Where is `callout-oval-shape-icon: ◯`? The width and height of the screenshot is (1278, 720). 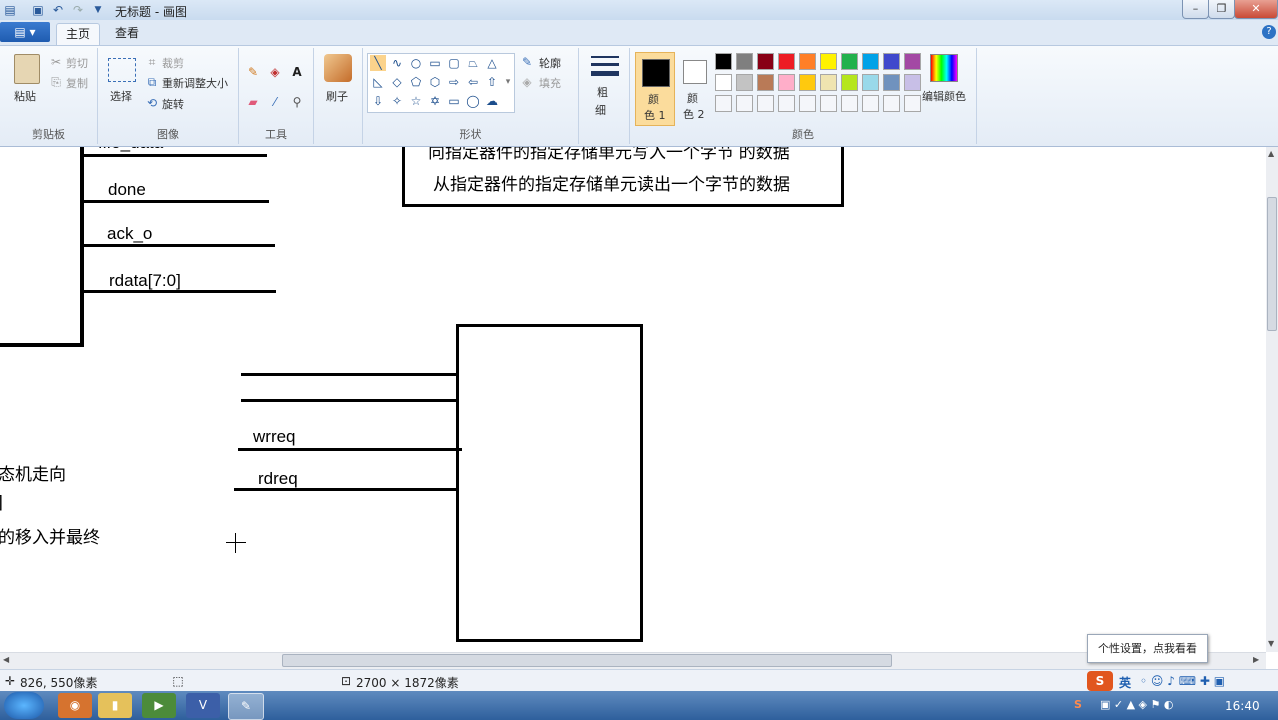
callout-oval-shape-icon: ◯ is located at coordinates (473, 101).